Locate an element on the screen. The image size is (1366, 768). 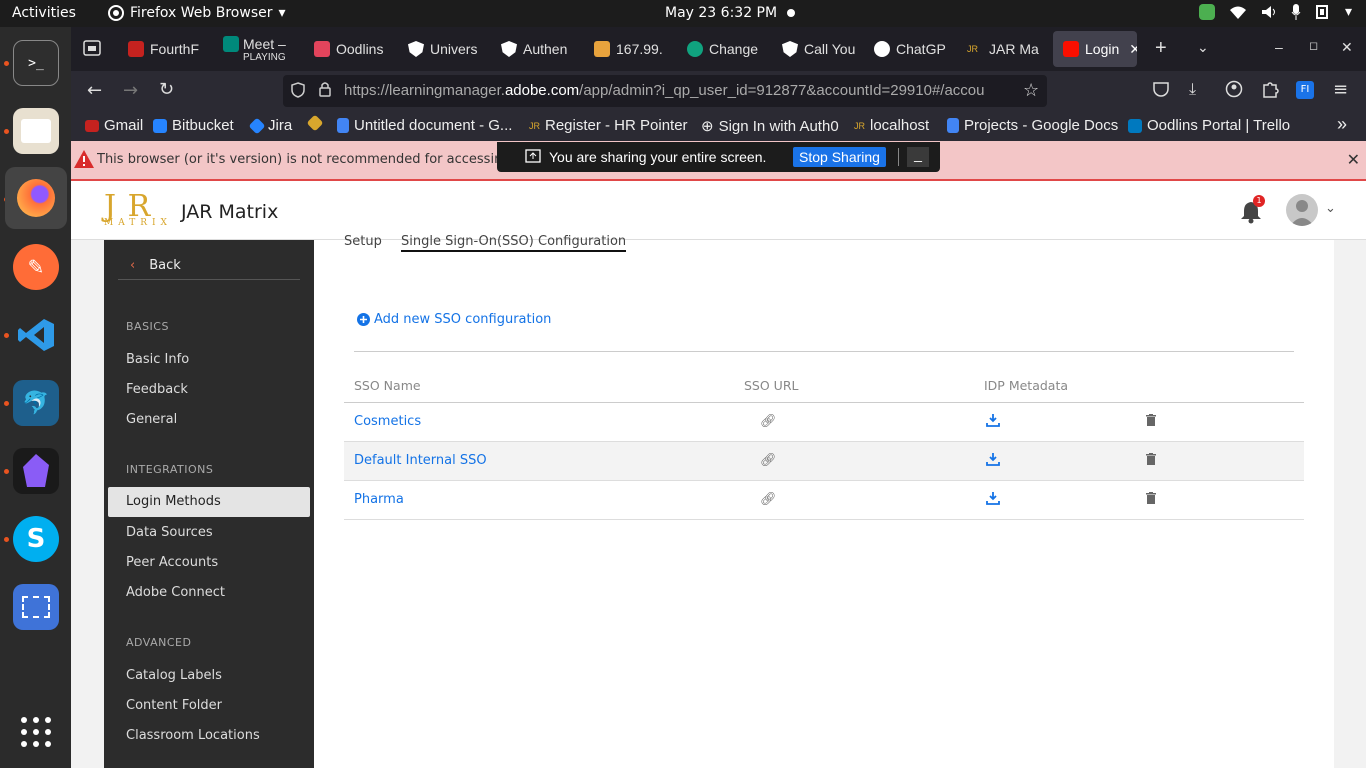
running-indicator is located at coordinates (6, 403).